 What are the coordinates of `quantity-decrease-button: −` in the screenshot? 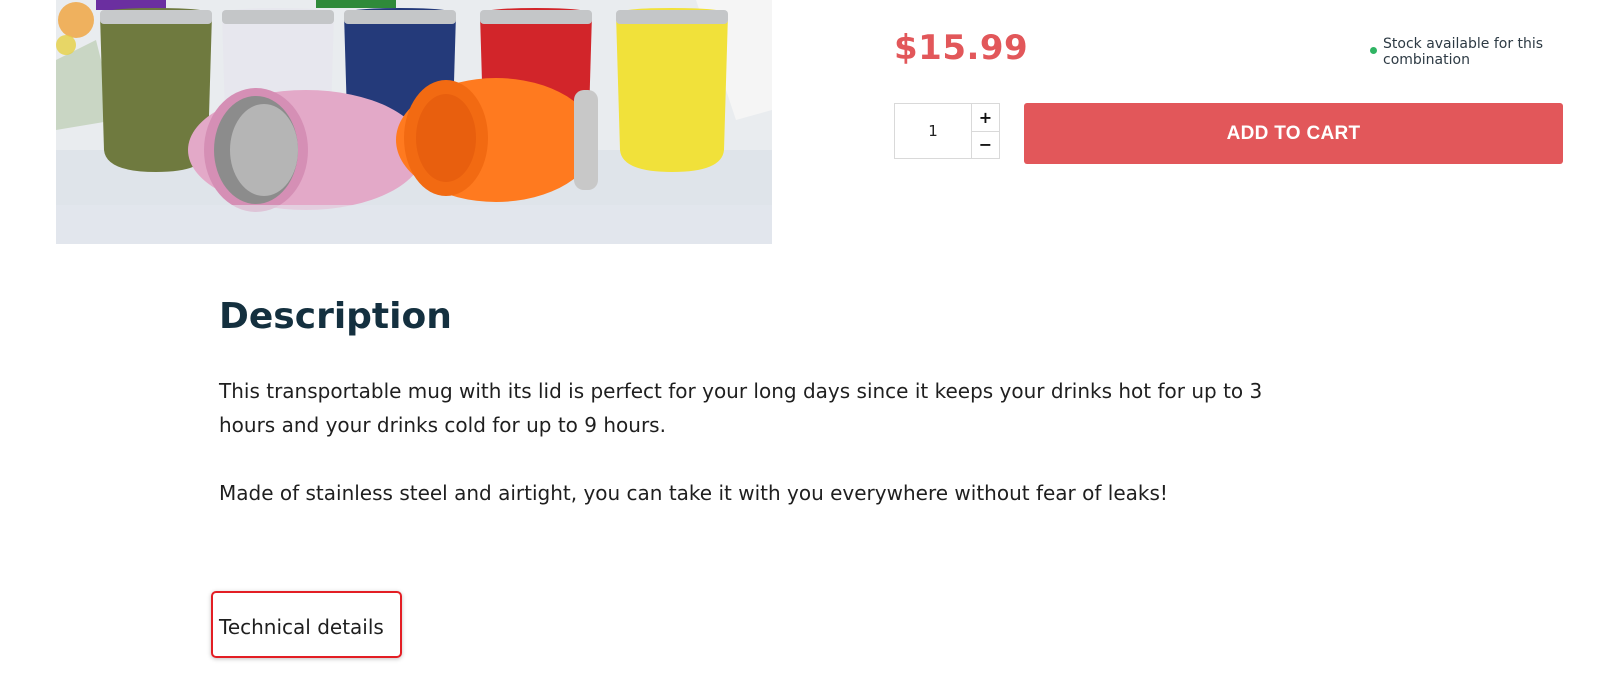 It's located at (985, 145).